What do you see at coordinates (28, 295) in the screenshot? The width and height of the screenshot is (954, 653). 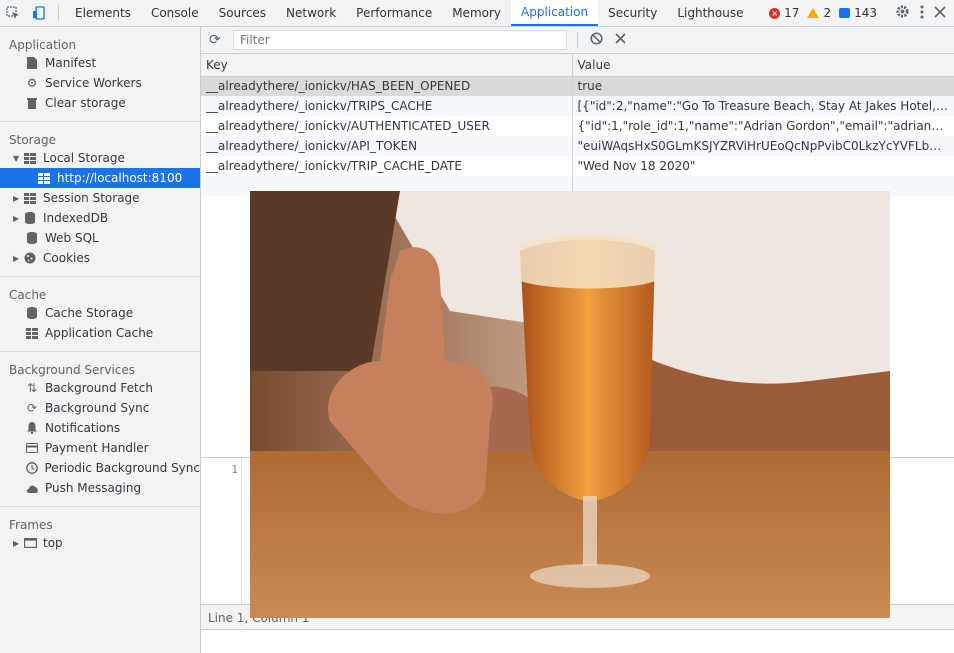 I see `section-title-cache: Cache` at bounding box center [28, 295].